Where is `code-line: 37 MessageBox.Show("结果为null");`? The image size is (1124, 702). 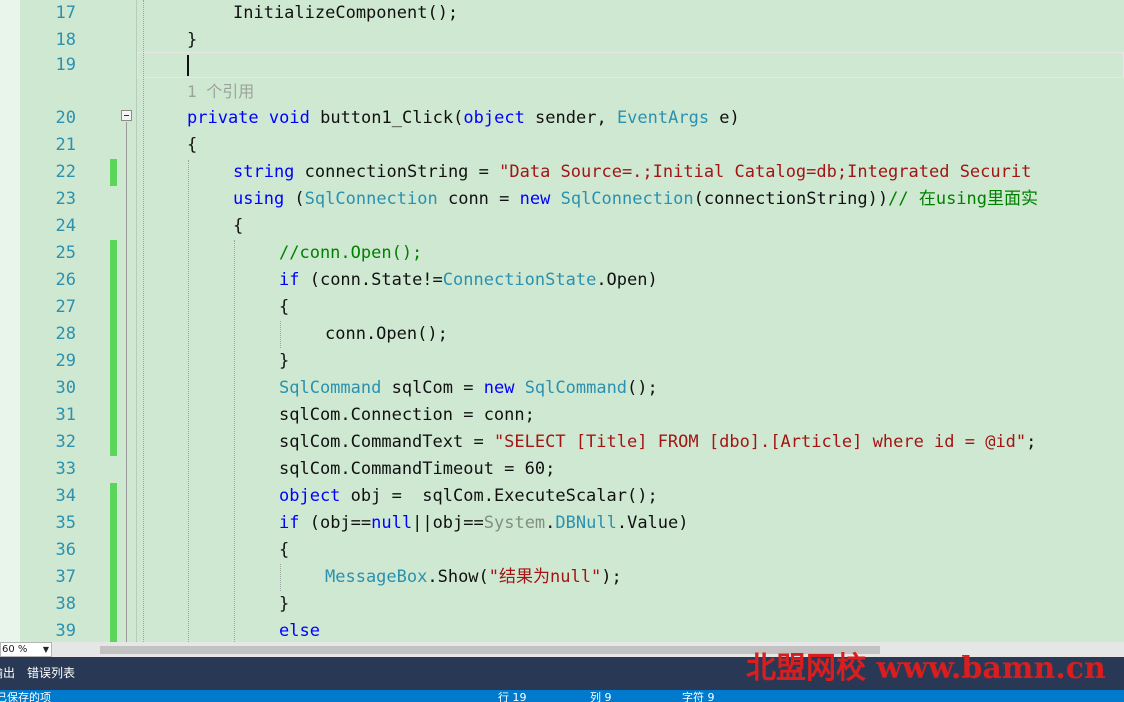 code-line: 37 MessageBox.Show("结果为null"); is located at coordinates (562, 577).